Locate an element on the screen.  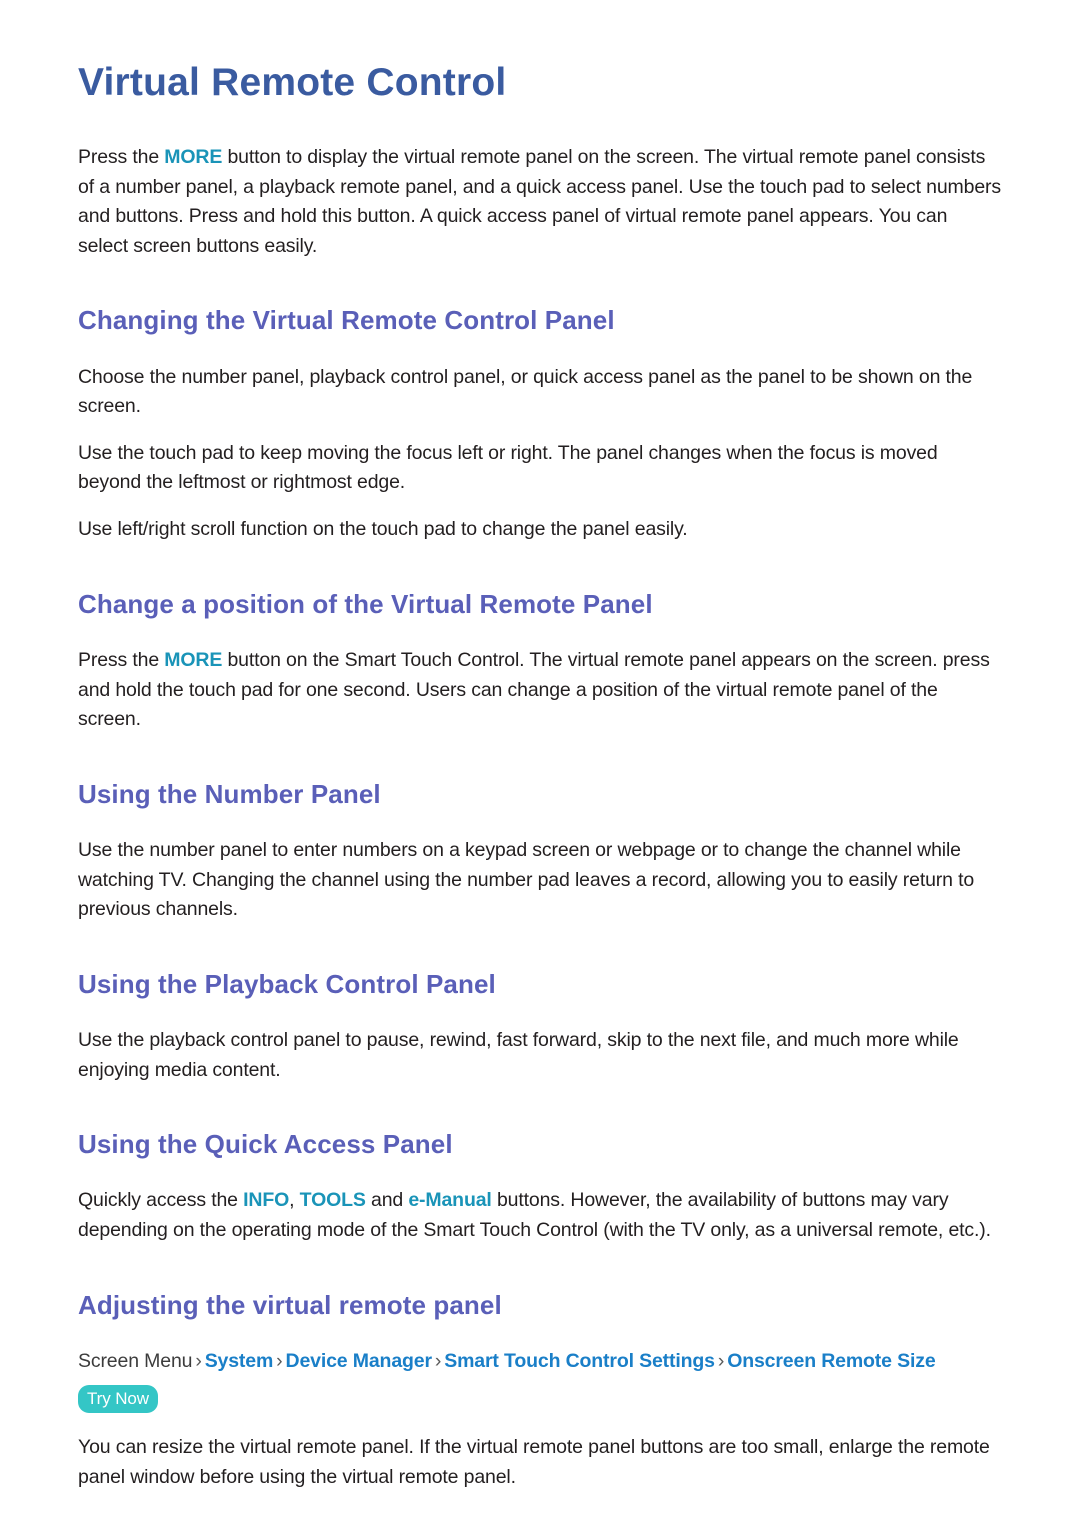
try-now-badge-row: Try Now is located at coordinates (540, 1407).